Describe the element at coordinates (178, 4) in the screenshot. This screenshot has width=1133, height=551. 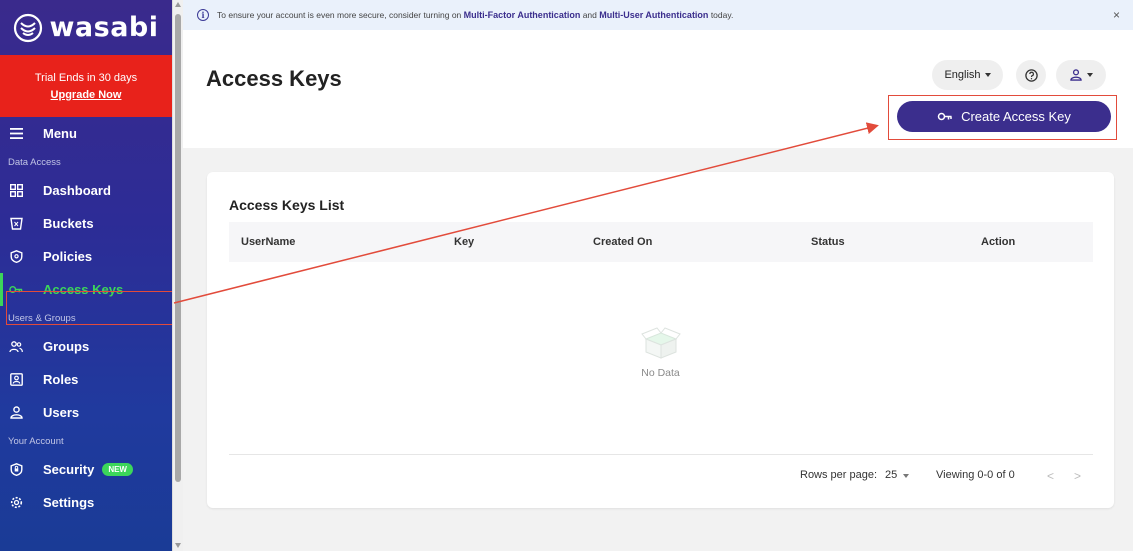
I see `scroll-up-arrow-icon` at that location.